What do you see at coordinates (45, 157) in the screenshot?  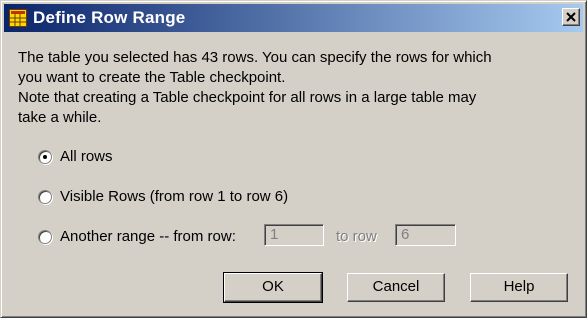 I see `all-rows-radio` at bounding box center [45, 157].